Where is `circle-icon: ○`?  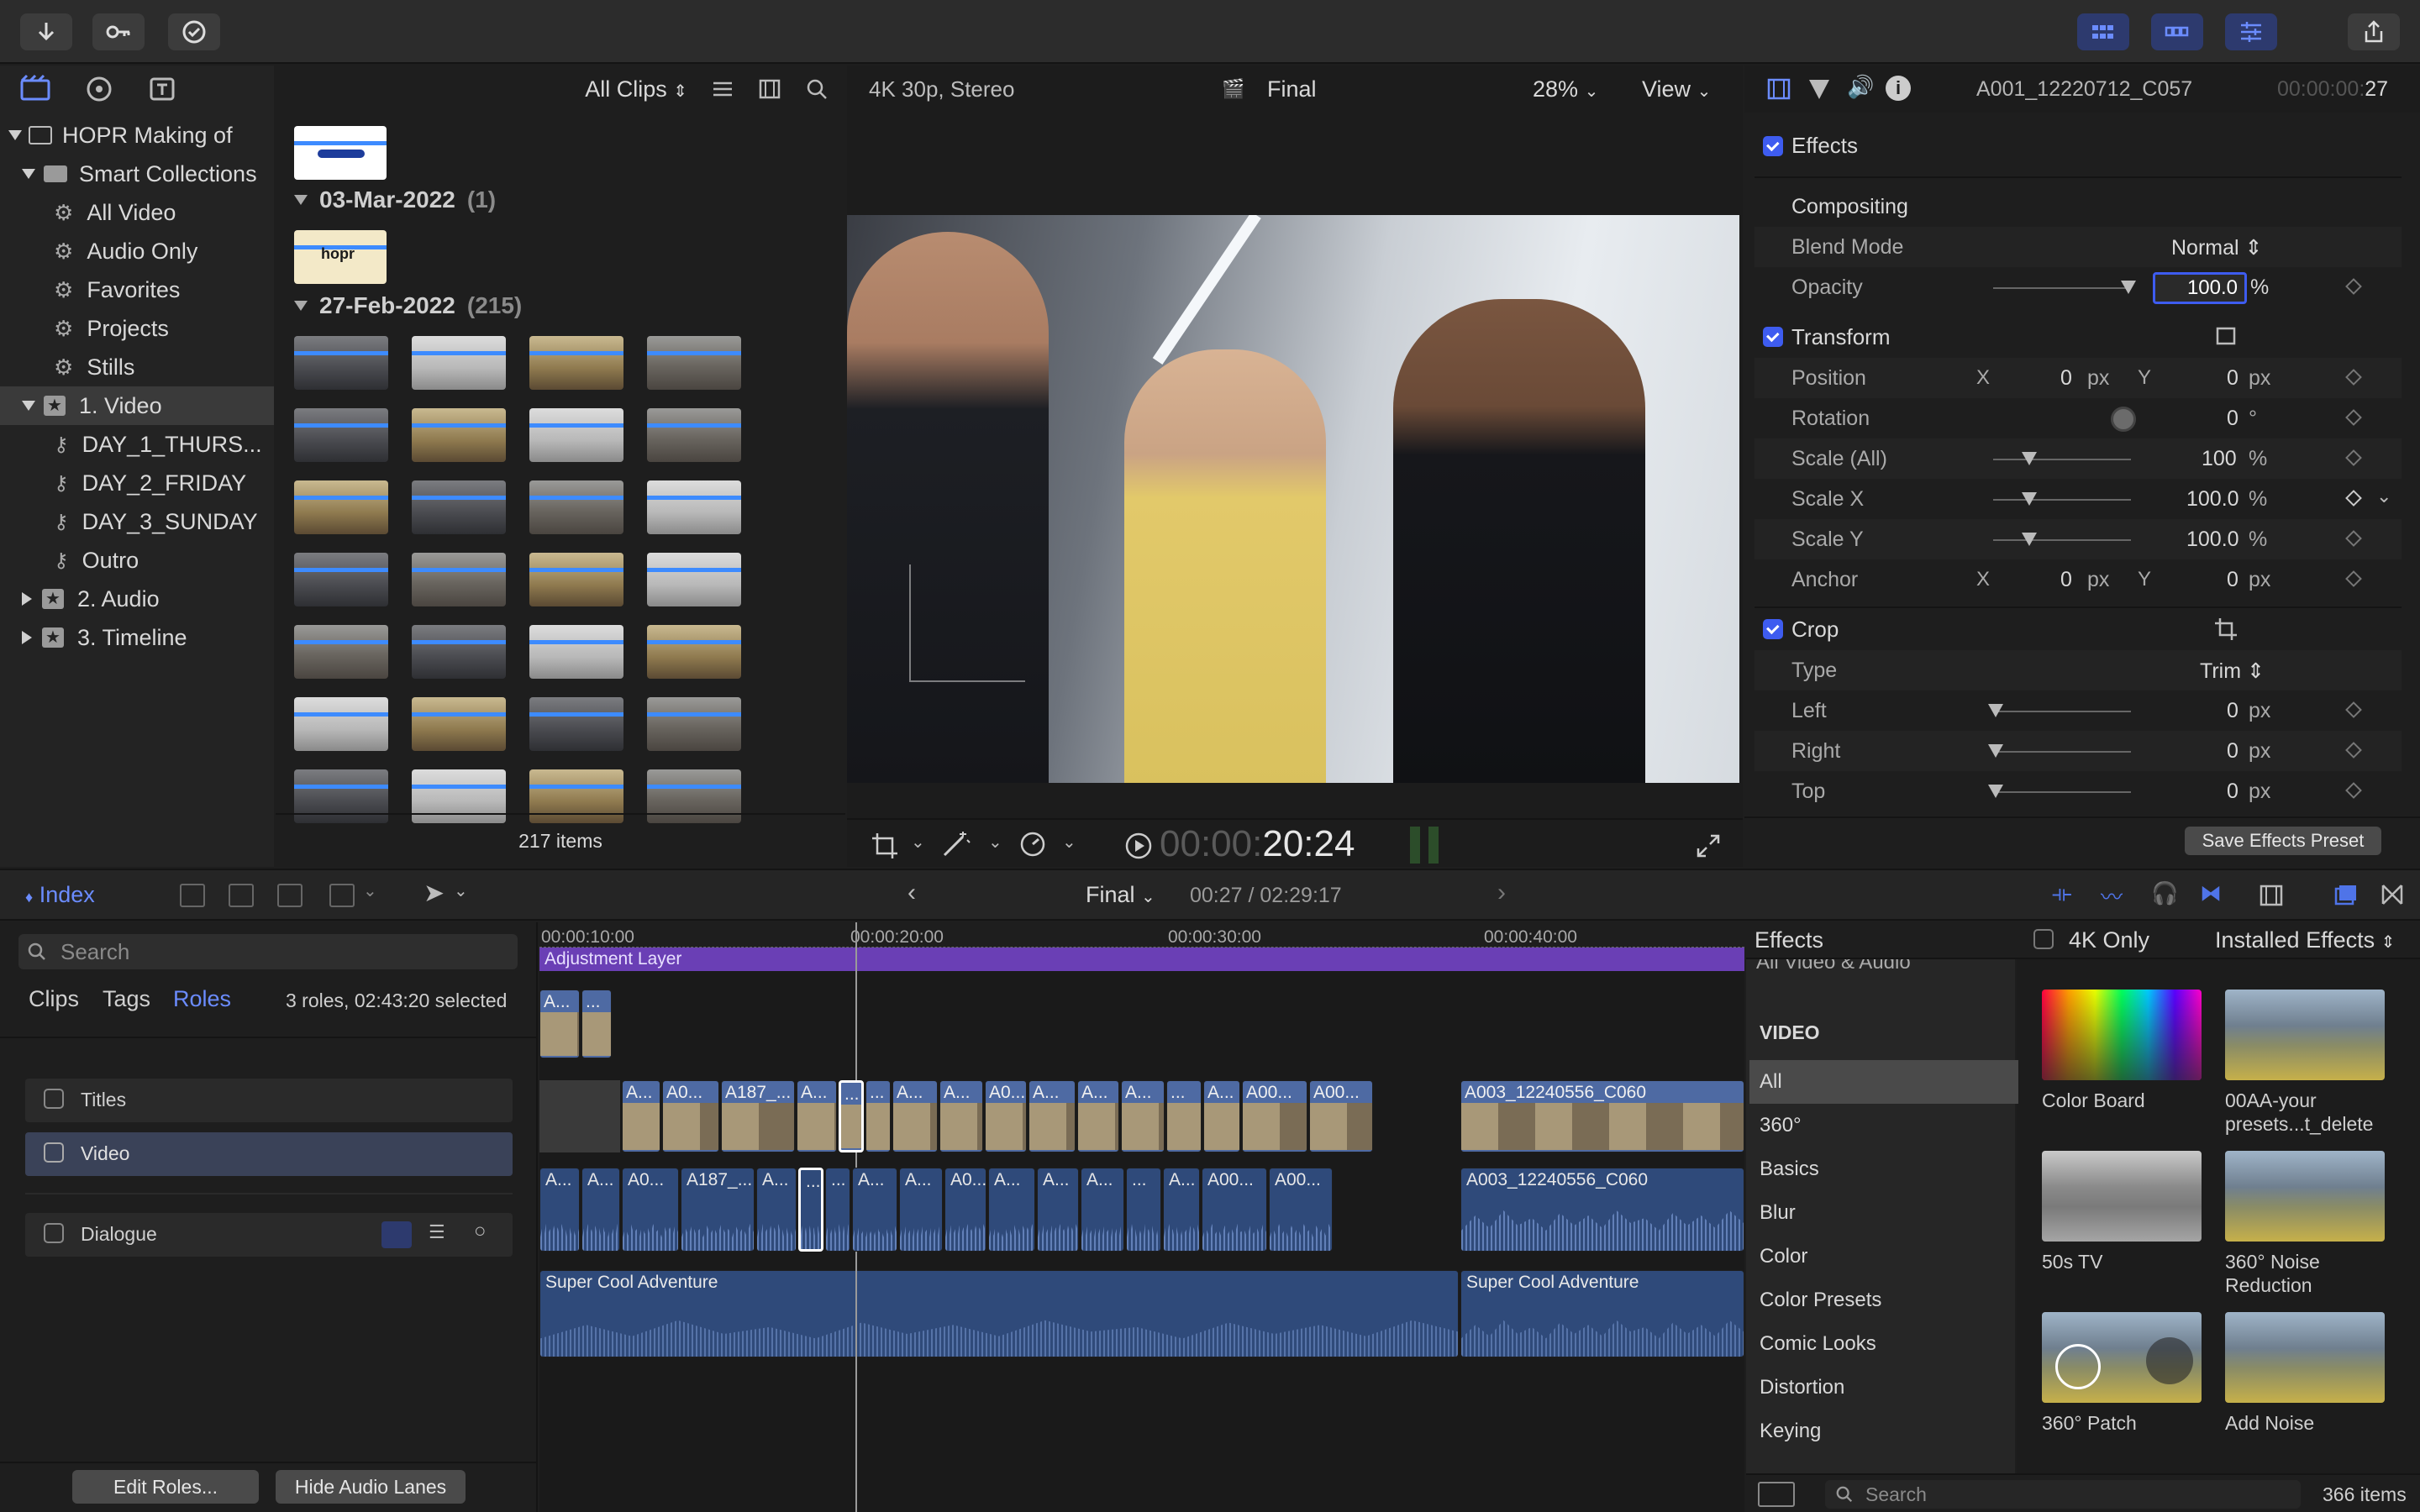
circle-icon: ○ is located at coordinates (481, 1231).